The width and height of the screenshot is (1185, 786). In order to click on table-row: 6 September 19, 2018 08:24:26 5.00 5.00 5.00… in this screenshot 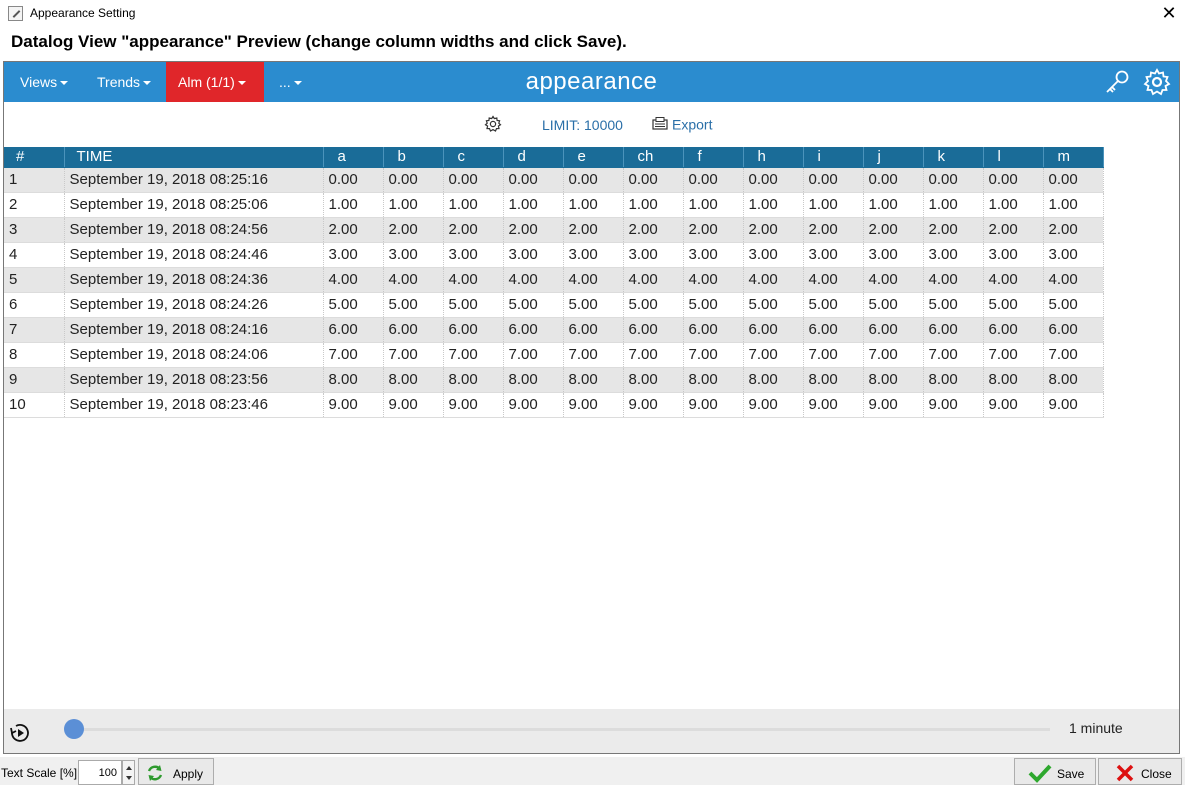, I will do `click(554, 305)`.